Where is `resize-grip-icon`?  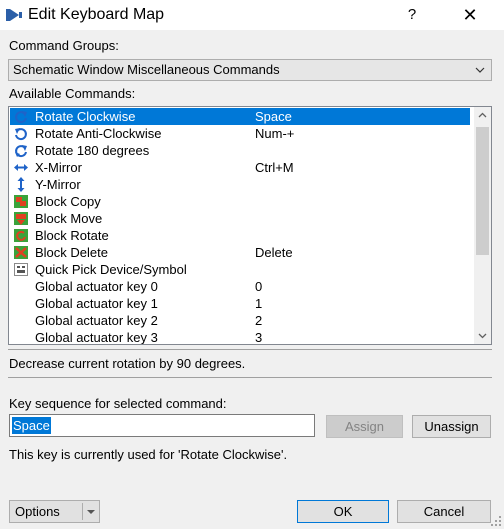
resize-grip-icon is located at coordinates (496, 521).